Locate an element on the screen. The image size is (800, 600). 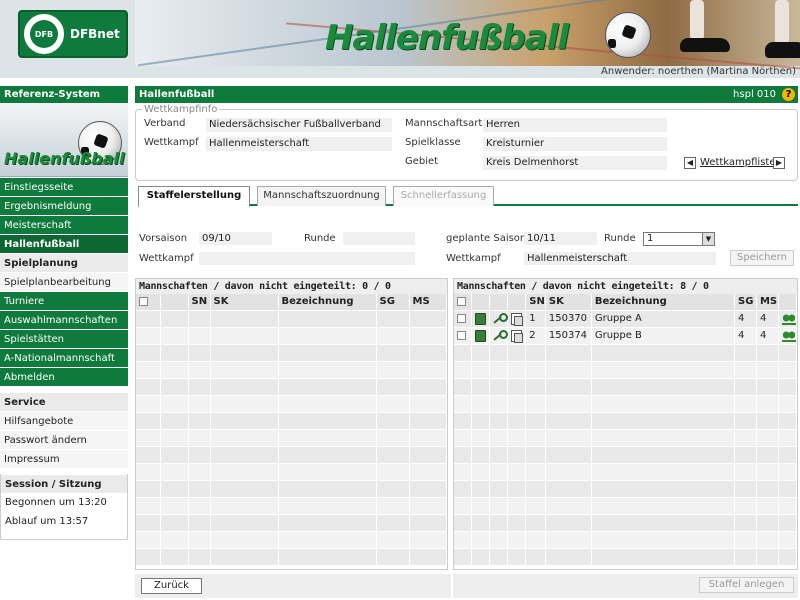
zurueck-button: Zurück is located at coordinates (171, 586).